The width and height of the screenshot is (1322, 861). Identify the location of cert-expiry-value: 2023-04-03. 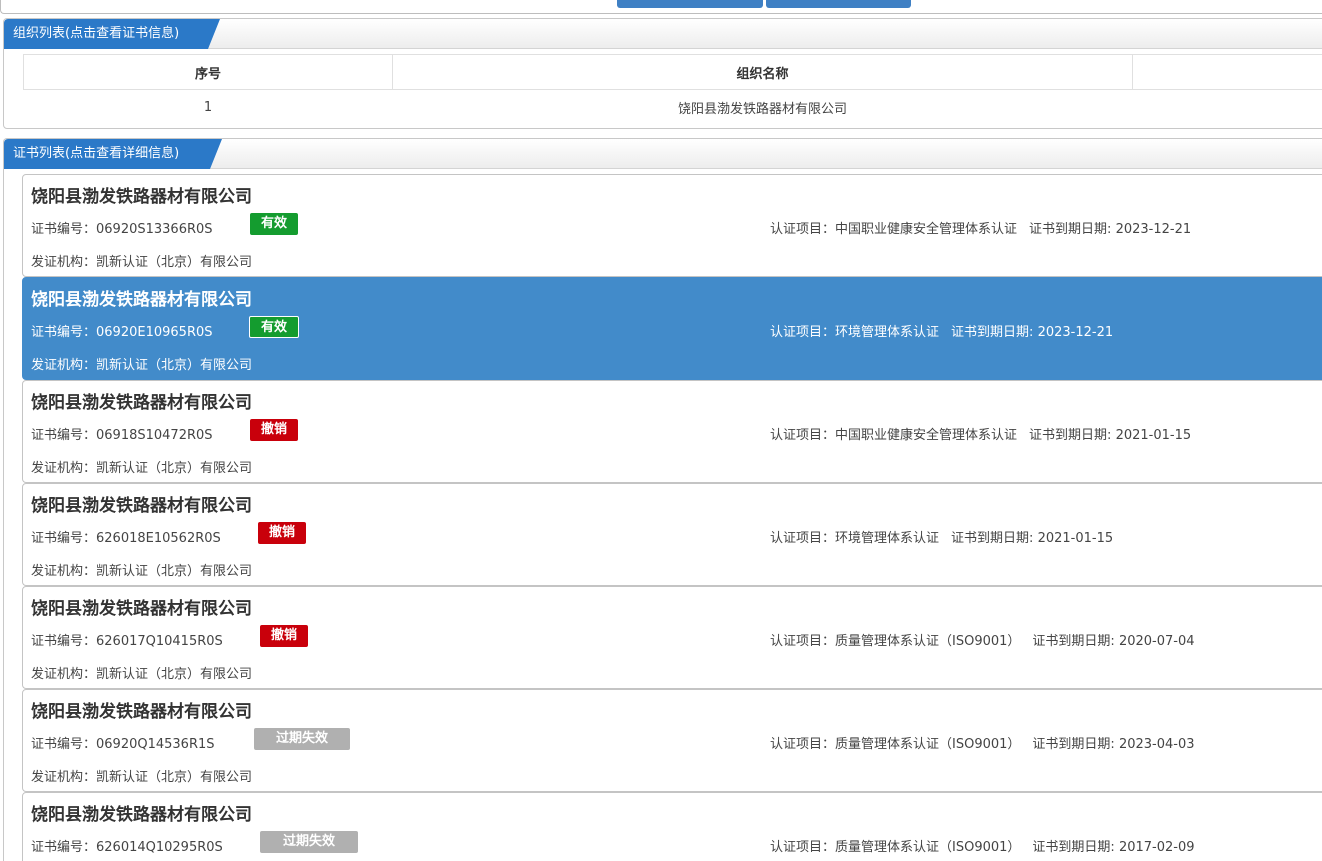
(1156, 744).